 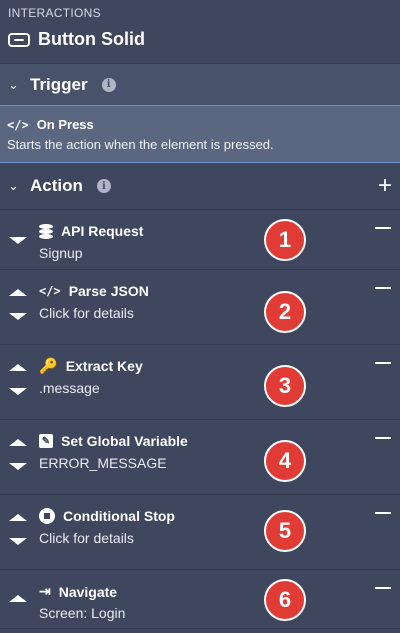 I want to click on trigger-section-header: ⌄ Trigger i, so click(x=200, y=84).